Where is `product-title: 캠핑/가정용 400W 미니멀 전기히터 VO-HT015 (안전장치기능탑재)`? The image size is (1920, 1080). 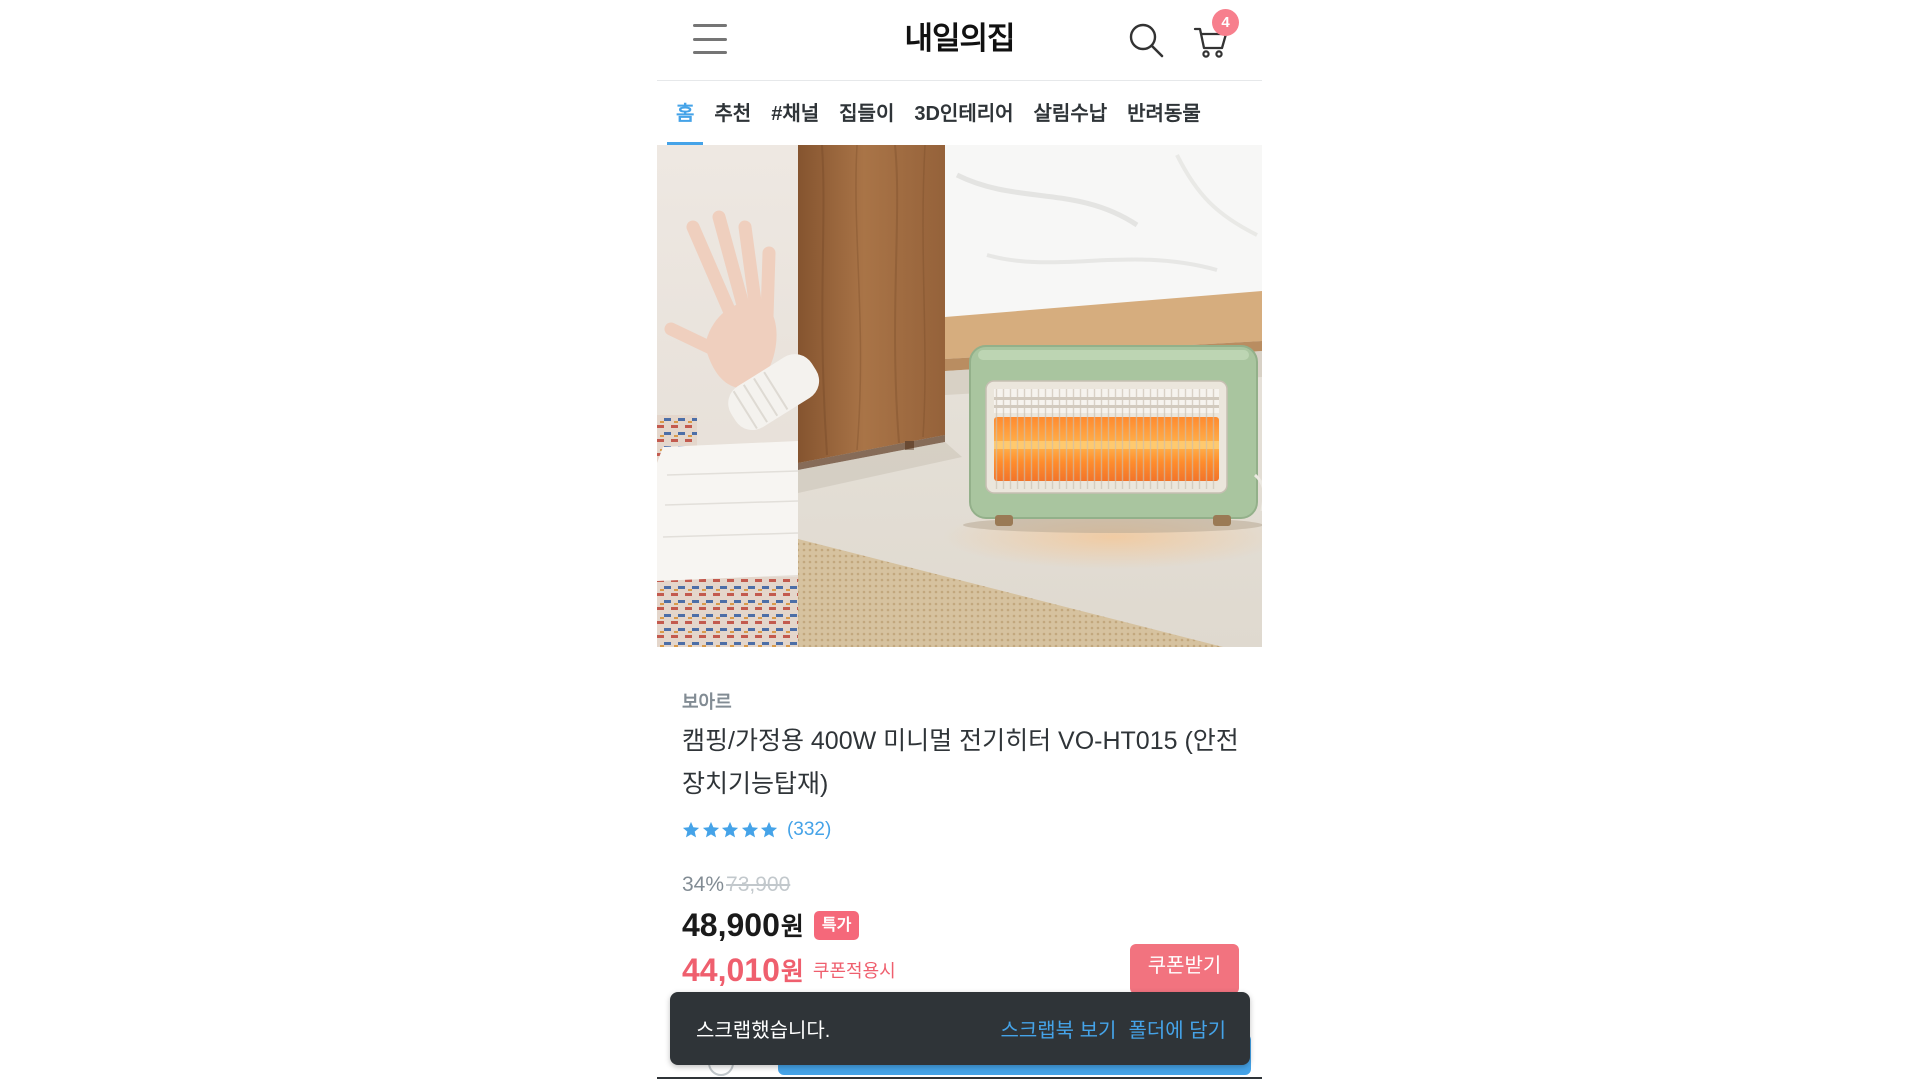
product-title: 캠핑/가정용 400W 미니멀 전기히터 VO-HT015 (안전장치기능탑재) is located at coordinates (960, 762).